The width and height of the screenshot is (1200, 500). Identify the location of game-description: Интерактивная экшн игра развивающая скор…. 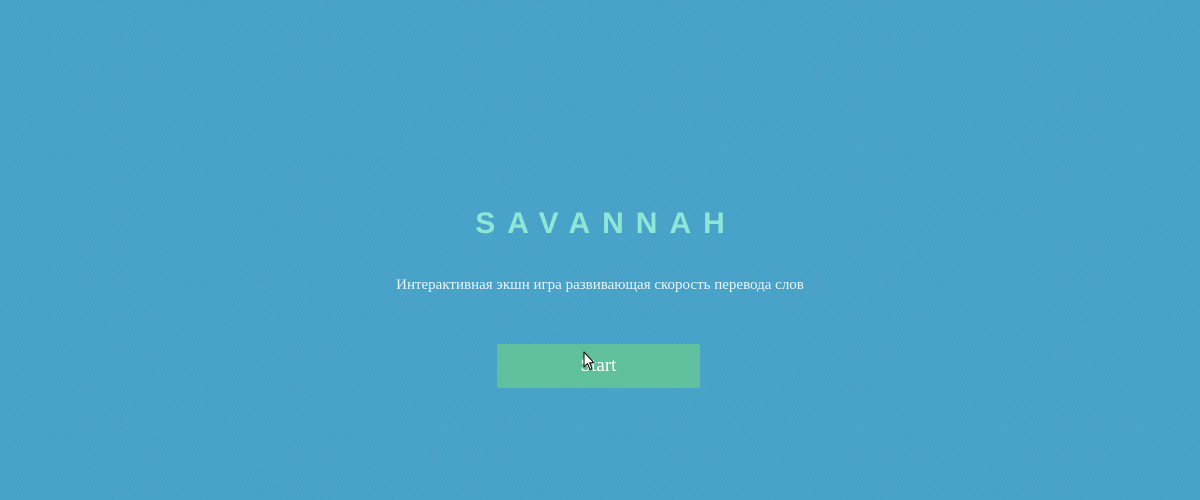
(600, 285).